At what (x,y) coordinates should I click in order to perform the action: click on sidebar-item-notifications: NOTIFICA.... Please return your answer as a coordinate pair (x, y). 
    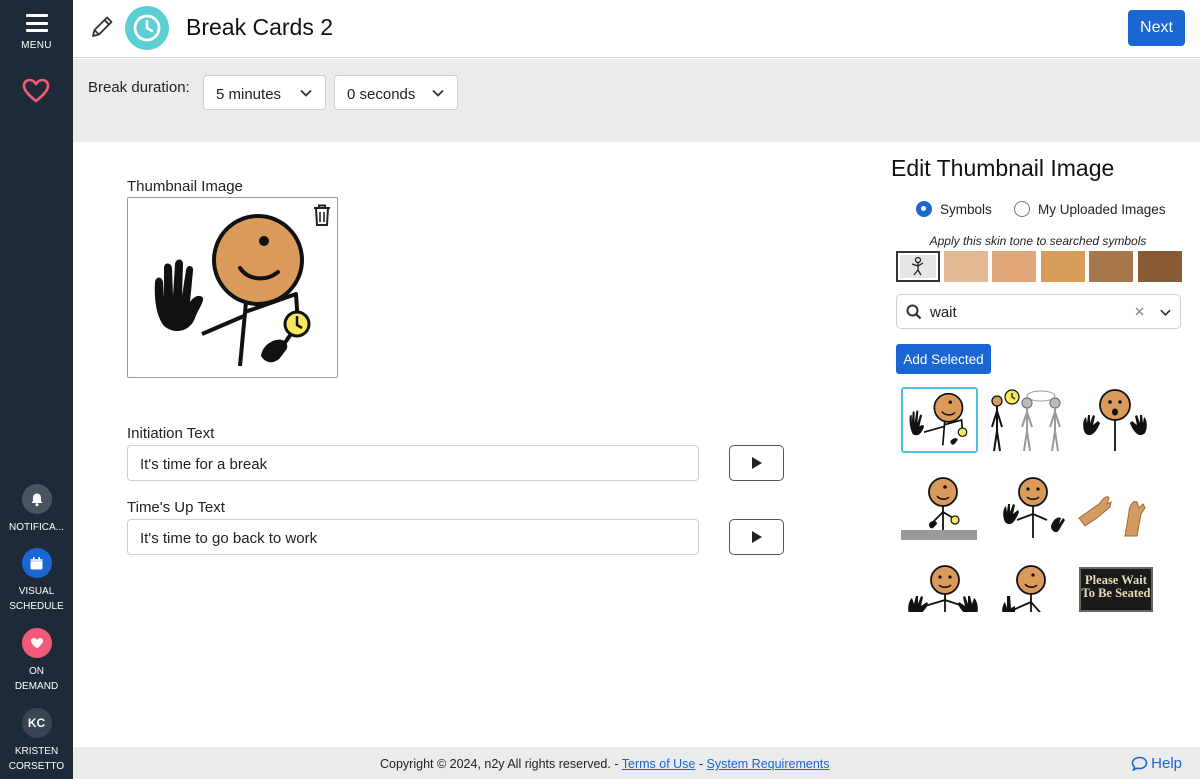
    Looking at the image, I should click on (36, 509).